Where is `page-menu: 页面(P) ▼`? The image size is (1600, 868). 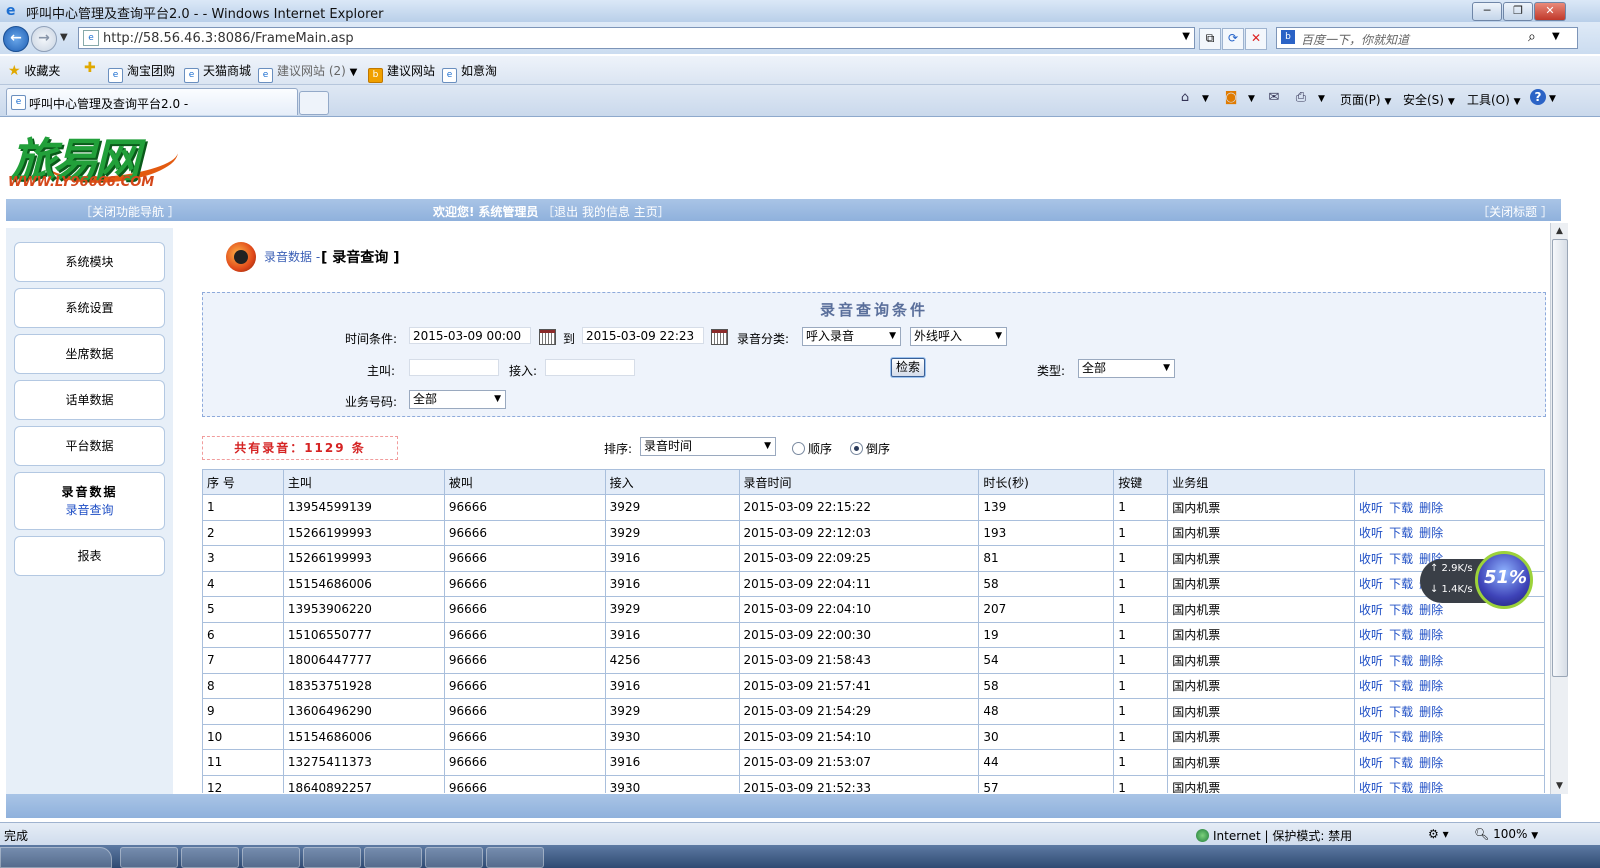
page-menu: 页面(P) ▼ is located at coordinates (1365, 99).